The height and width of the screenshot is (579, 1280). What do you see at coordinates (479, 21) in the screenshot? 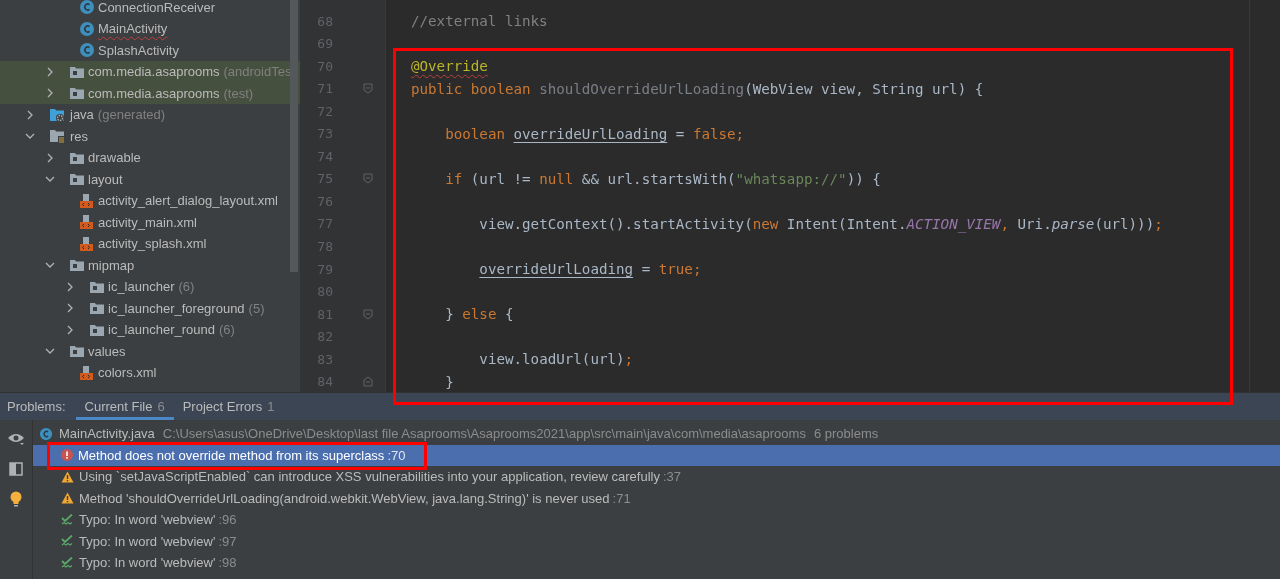
I see `code-line: //external links` at bounding box center [479, 21].